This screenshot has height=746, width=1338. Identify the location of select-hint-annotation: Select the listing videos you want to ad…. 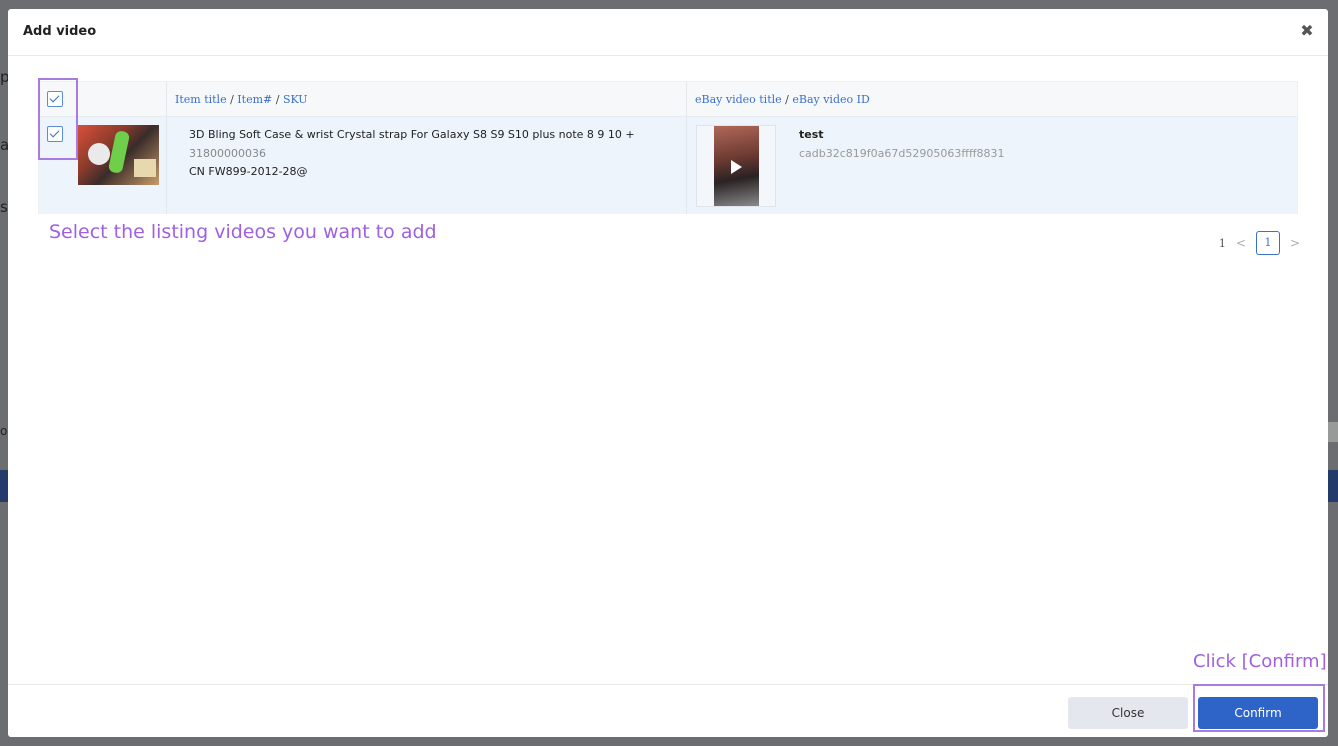
(243, 232).